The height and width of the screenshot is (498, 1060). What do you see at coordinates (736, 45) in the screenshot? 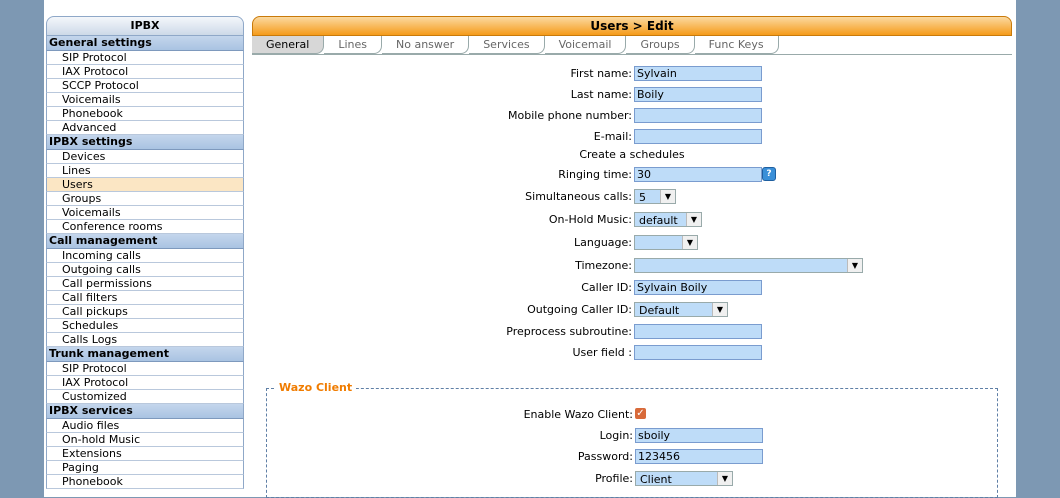
I see `tab-func-keys: Func Keys` at bounding box center [736, 45].